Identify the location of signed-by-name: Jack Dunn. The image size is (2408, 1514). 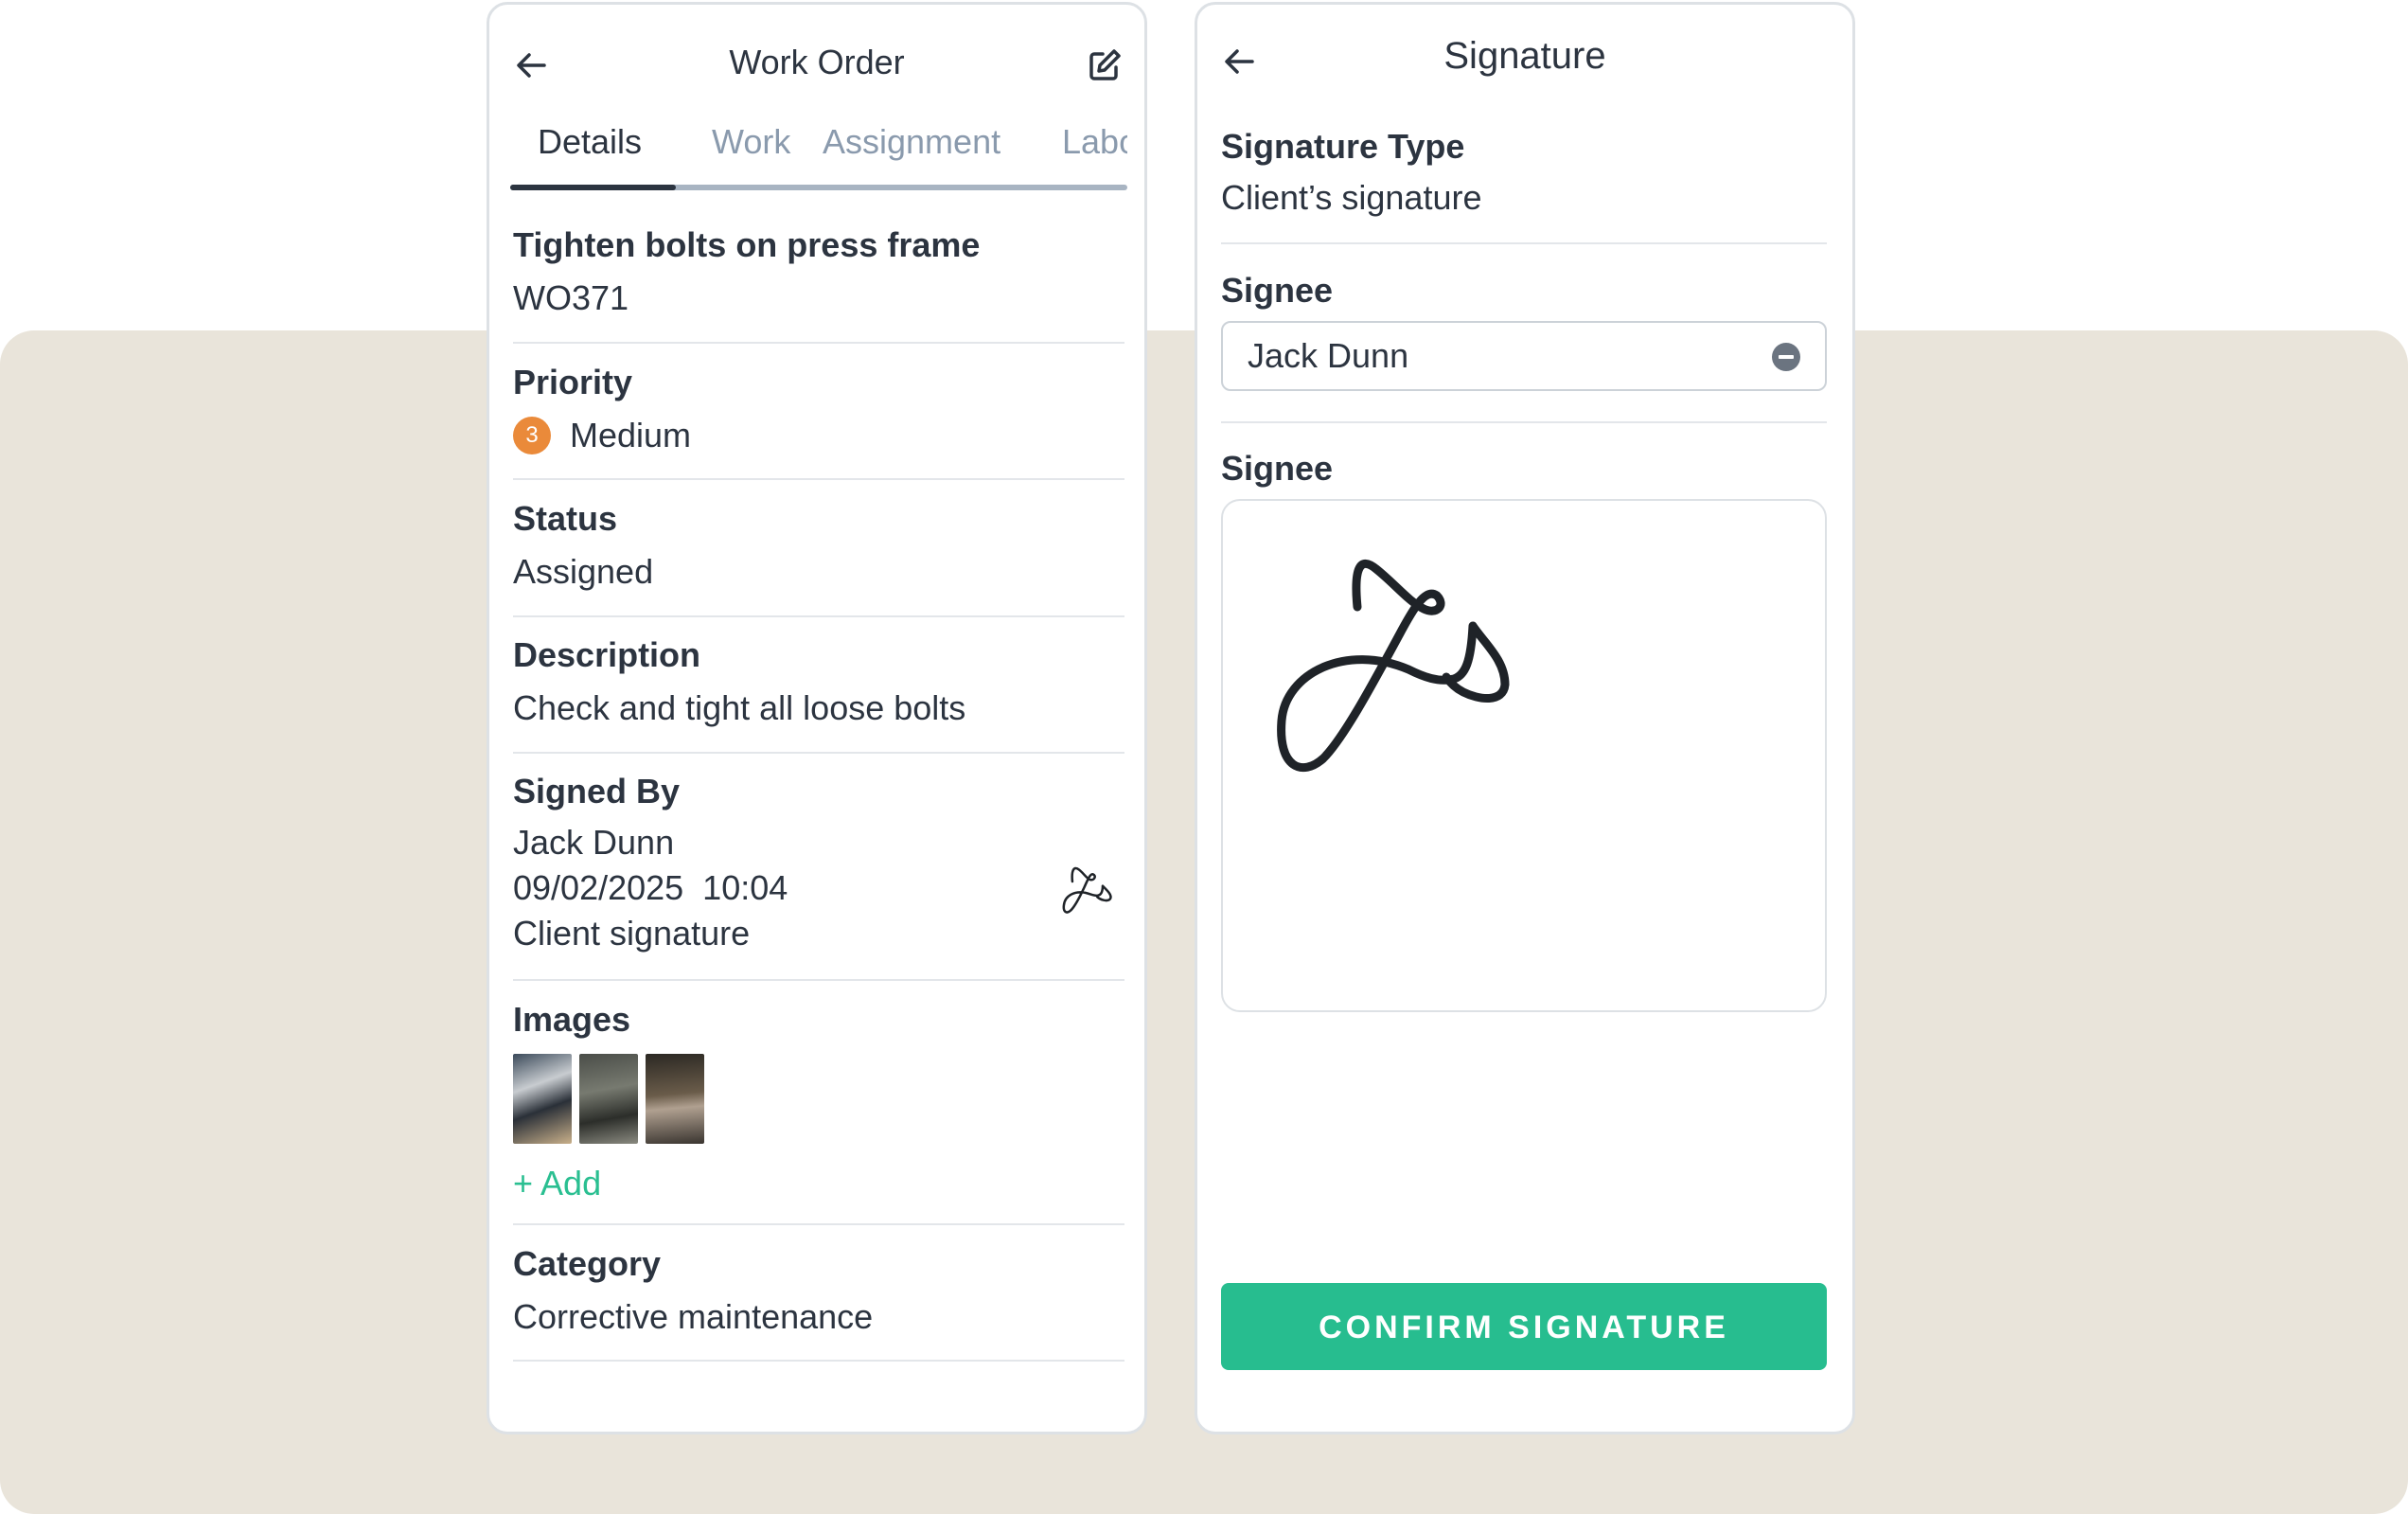
(594, 843).